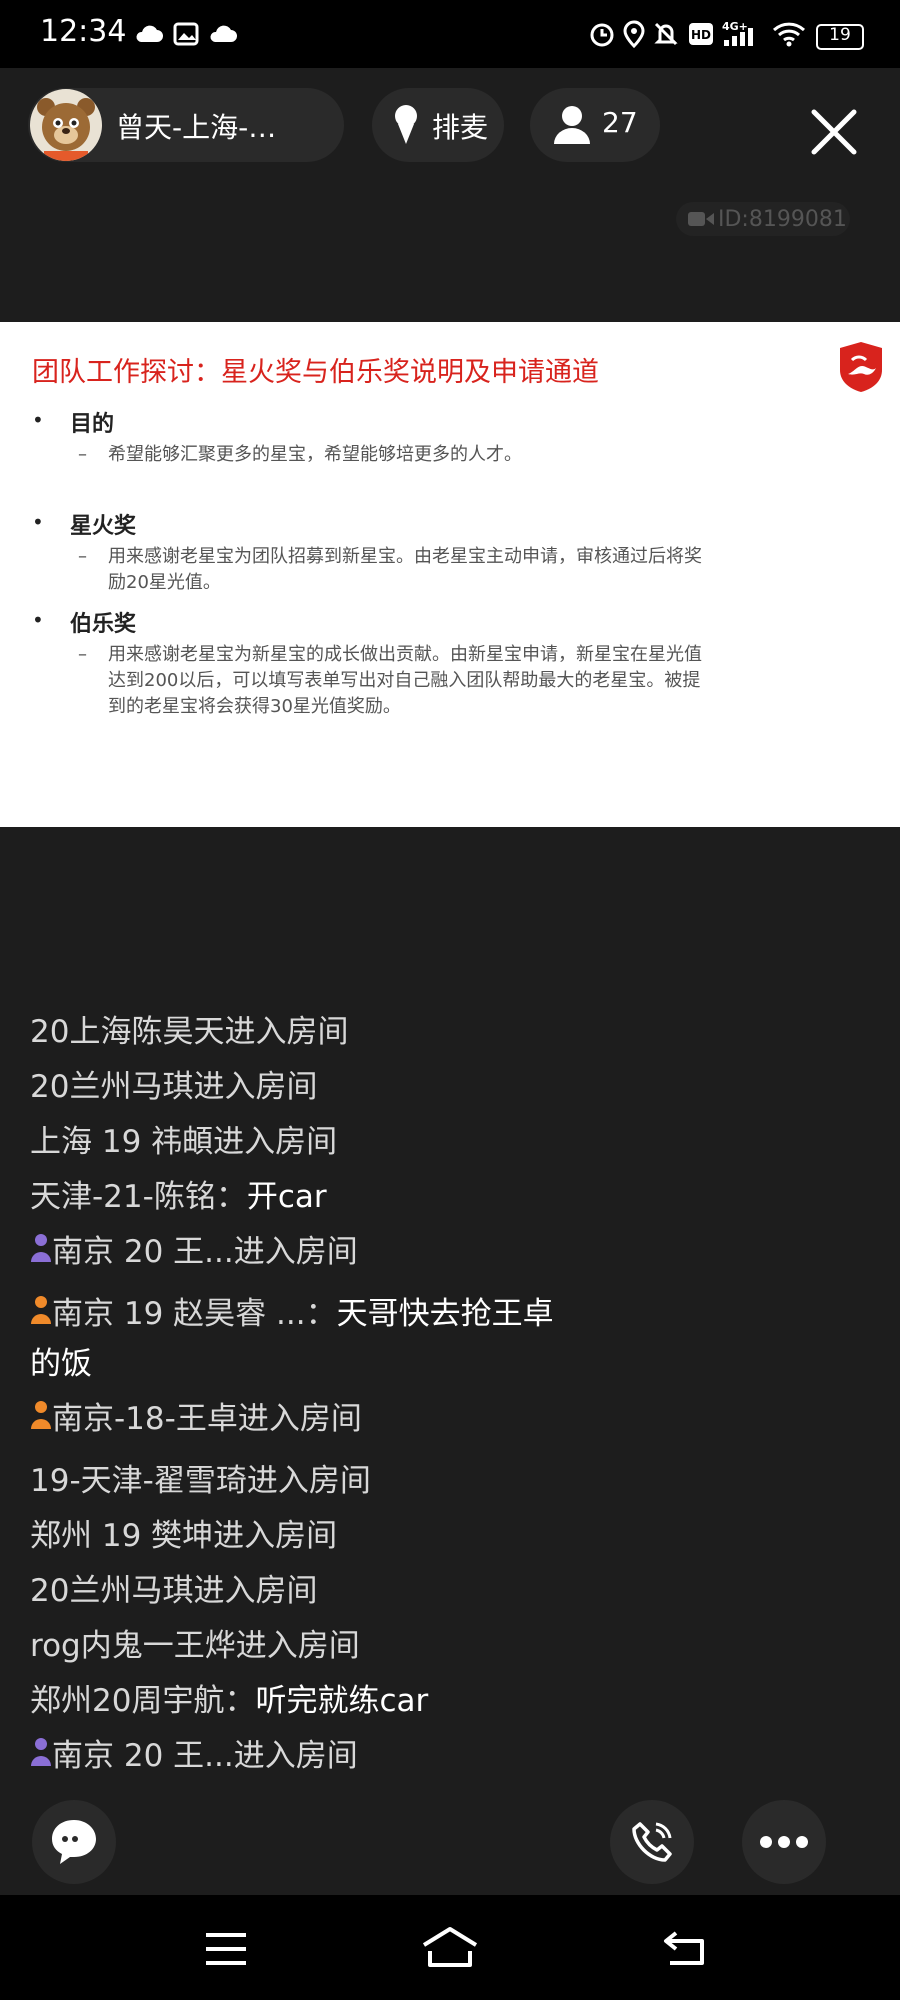  What do you see at coordinates (143, 1701) in the screenshot?
I see `chat-sender: 郑州20周宇航：` at bounding box center [143, 1701].